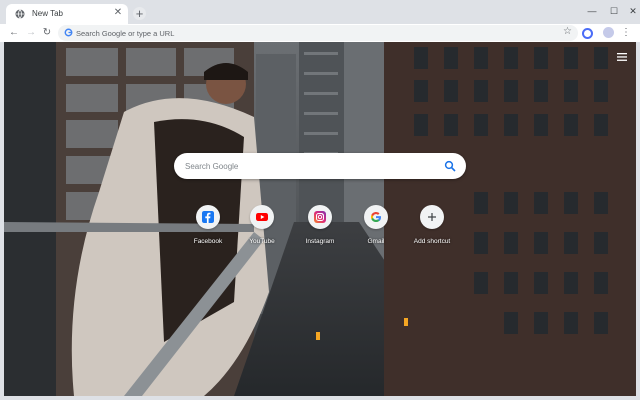 Image resolution: width=640 pixels, height=400 pixels. What do you see at coordinates (118, 13) in the screenshot?
I see `close-tab-icon: ✕` at bounding box center [118, 13].